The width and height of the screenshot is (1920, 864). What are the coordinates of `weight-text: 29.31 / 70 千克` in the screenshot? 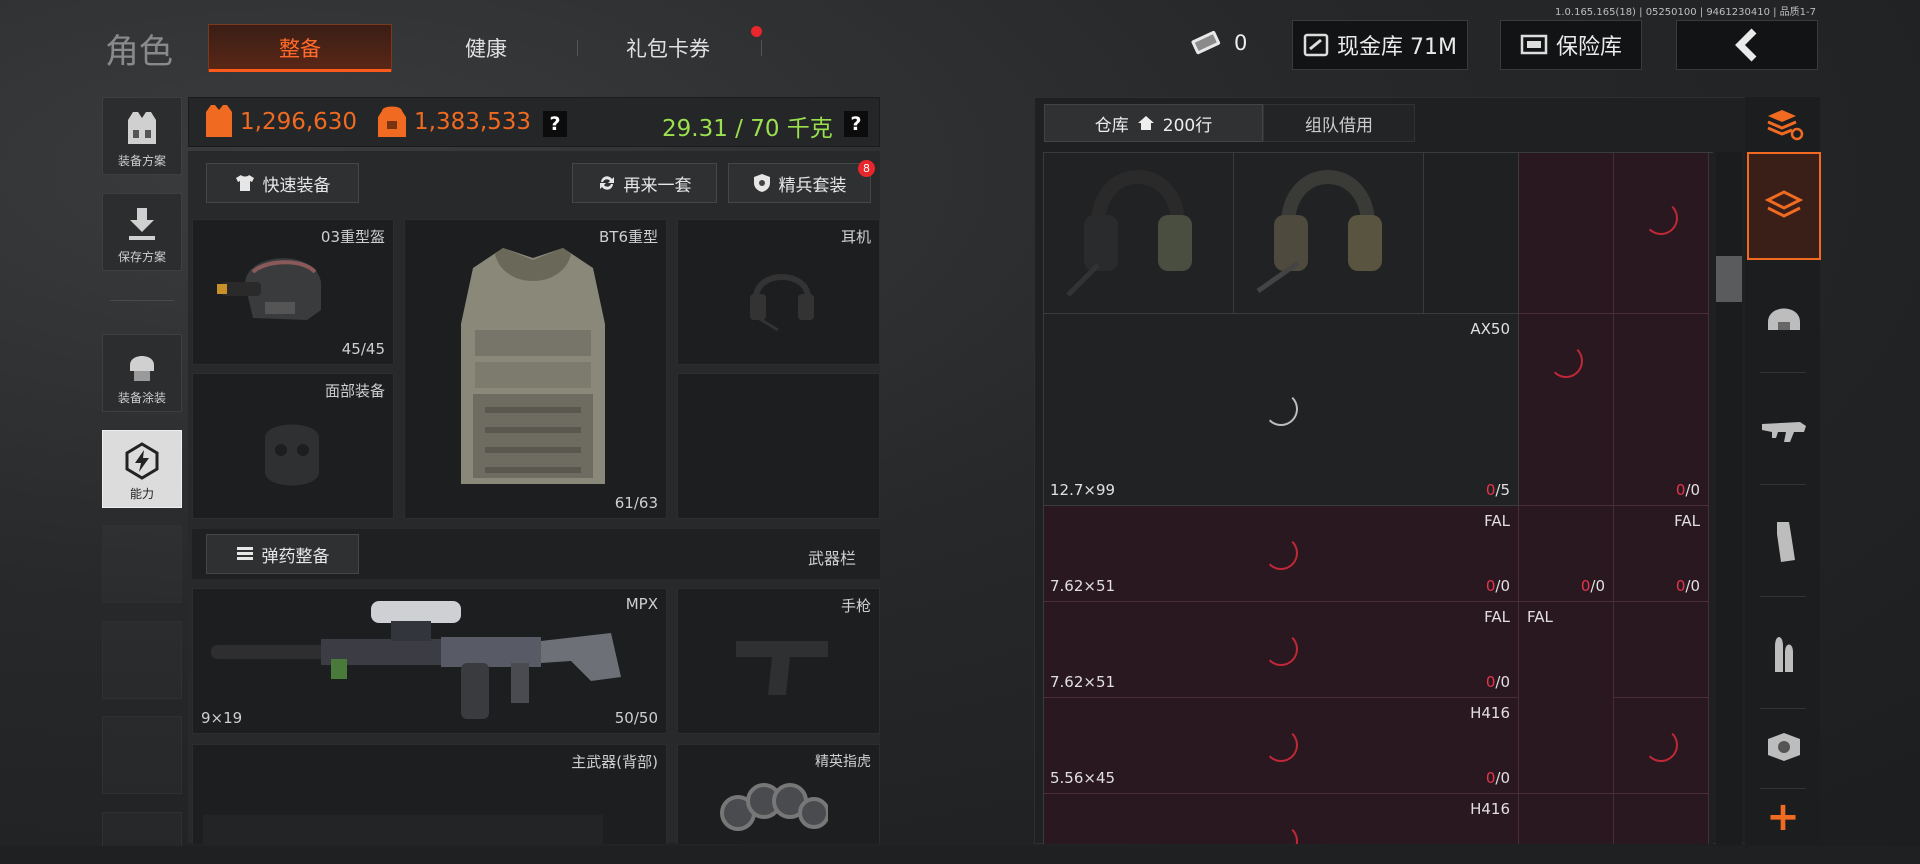 It's located at (747, 129).